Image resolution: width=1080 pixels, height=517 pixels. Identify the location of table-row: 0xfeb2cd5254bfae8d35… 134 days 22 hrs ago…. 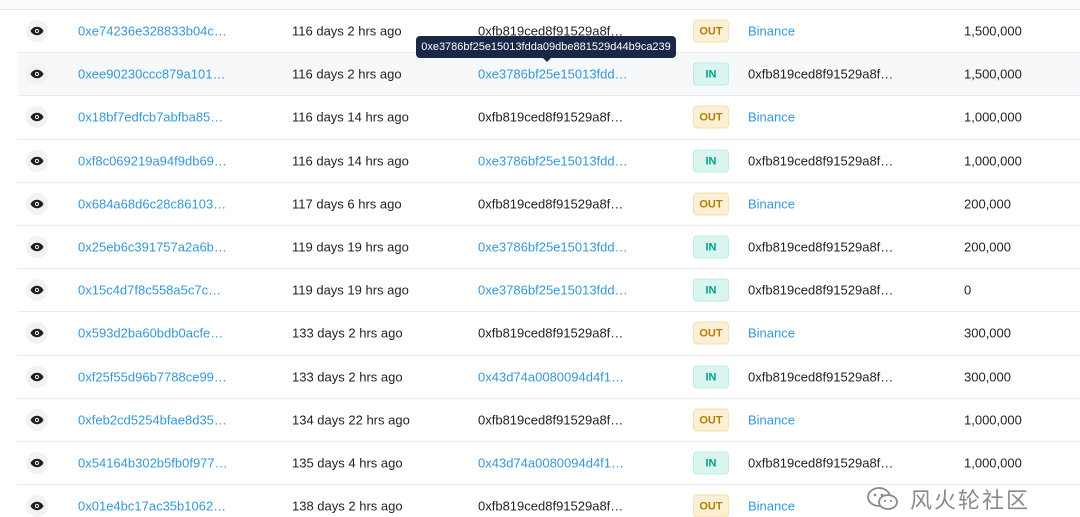
(549, 420).